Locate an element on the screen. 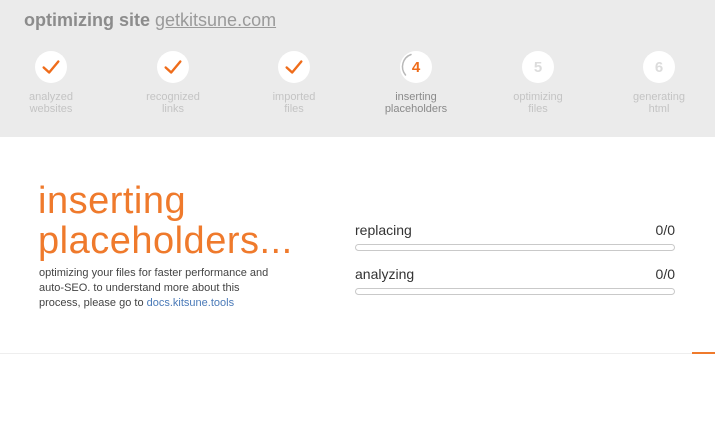 This screenshot has width=715, height=447. step-circle: 5 is located at coordinates (538, 67).